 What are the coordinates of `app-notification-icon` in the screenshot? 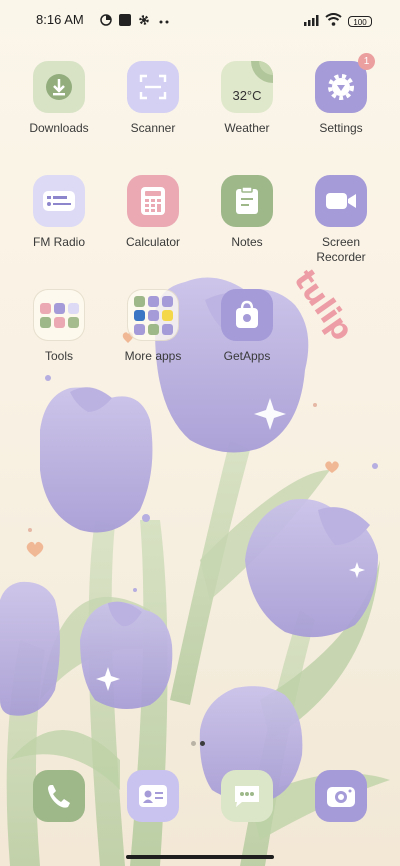 It's located at (125, 20).